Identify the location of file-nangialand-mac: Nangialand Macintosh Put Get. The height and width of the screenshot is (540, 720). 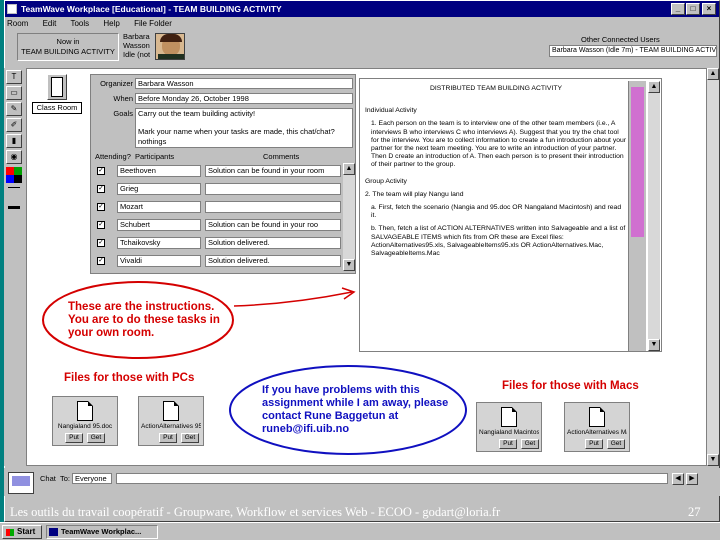
(509, 427).